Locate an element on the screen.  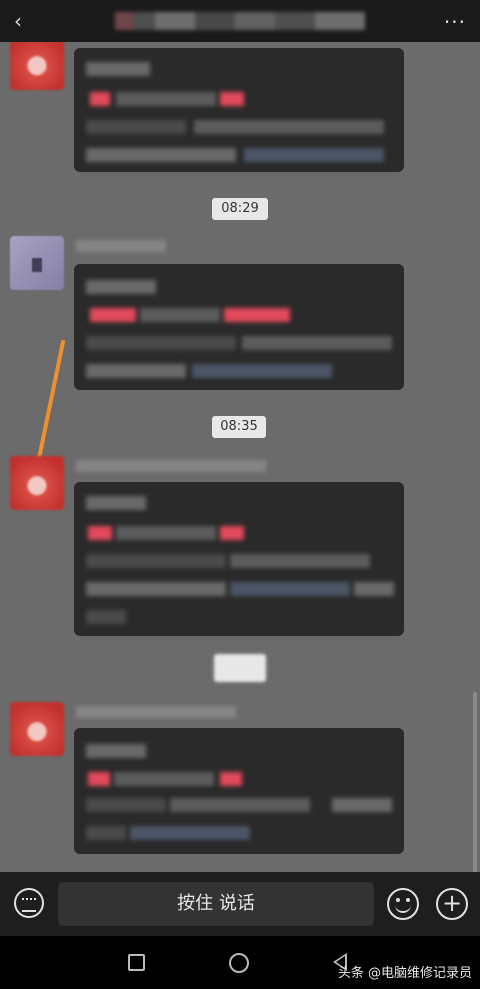
keyboard-toggle-icon is located at coordinates (29, 903).